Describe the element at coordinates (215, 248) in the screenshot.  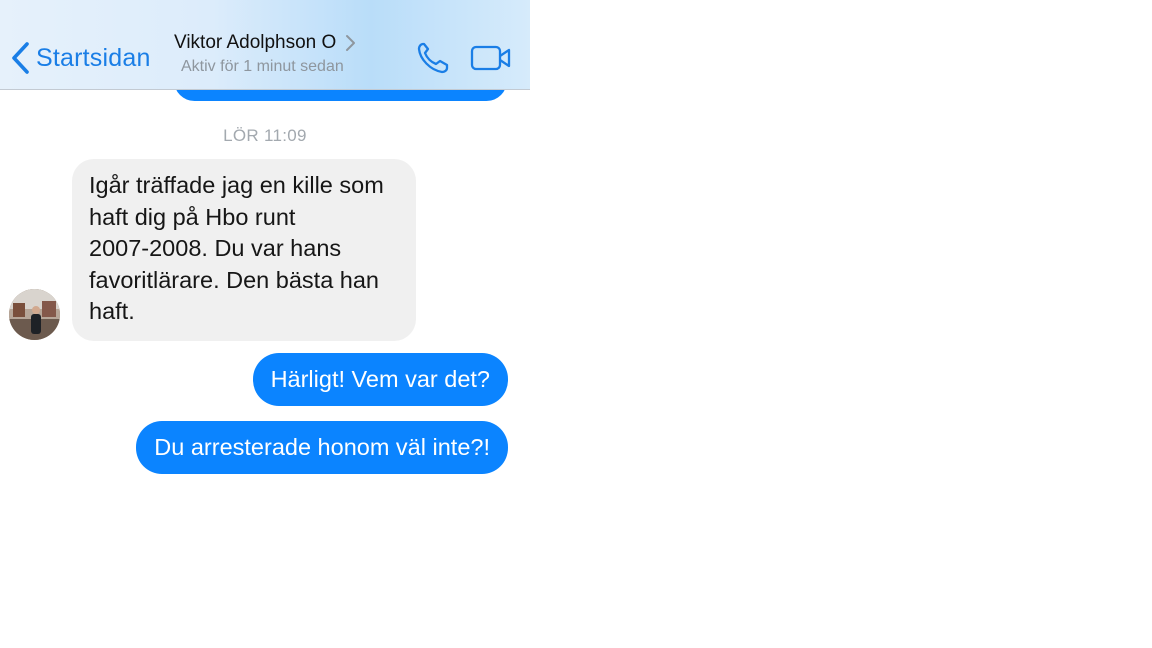
I see `incoming-message-line: 2007-2008. Du var hans` at that location.